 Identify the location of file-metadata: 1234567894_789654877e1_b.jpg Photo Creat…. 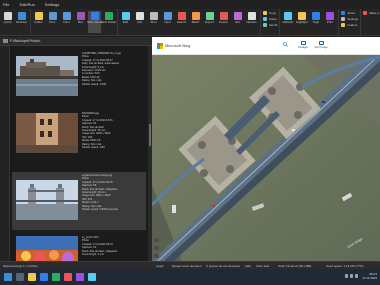
(101, 69).